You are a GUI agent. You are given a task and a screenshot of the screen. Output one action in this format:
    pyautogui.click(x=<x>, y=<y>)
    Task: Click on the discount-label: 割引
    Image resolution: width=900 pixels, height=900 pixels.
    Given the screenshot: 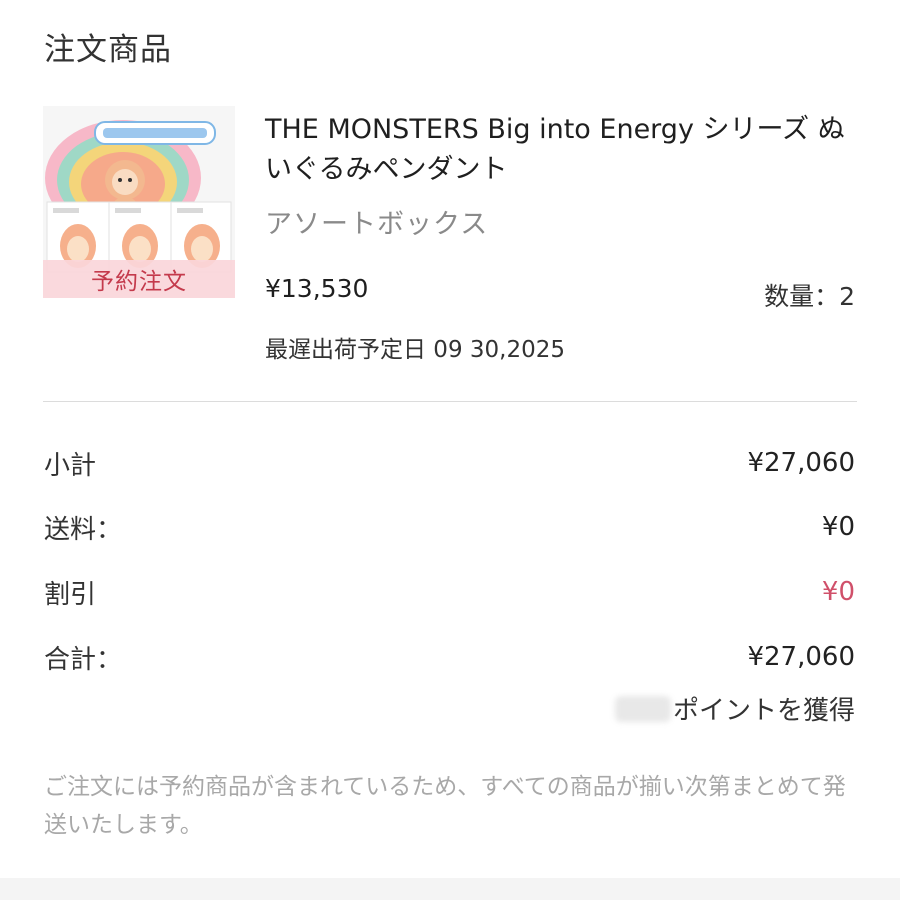 What is the action you would take?
    pyautogui.click(x=70, y=594)
    